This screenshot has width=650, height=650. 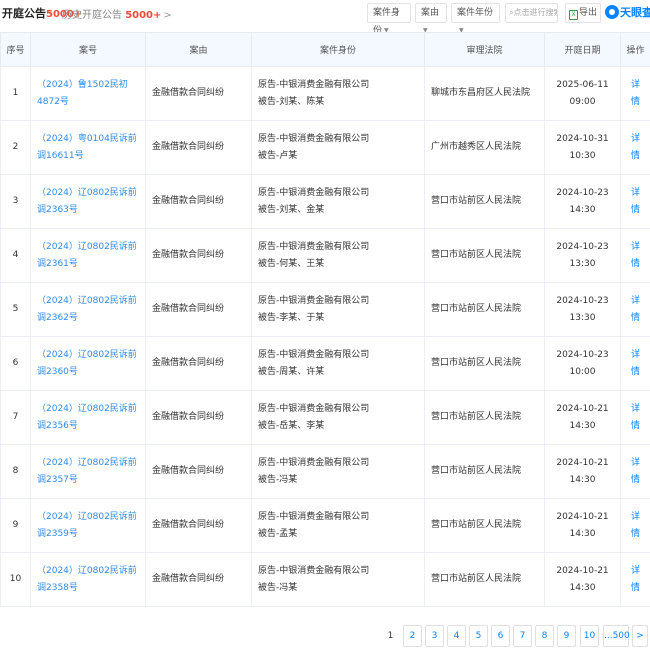 I want to click on defendant: 被告-李某、于某, so click(x=291, y=317).